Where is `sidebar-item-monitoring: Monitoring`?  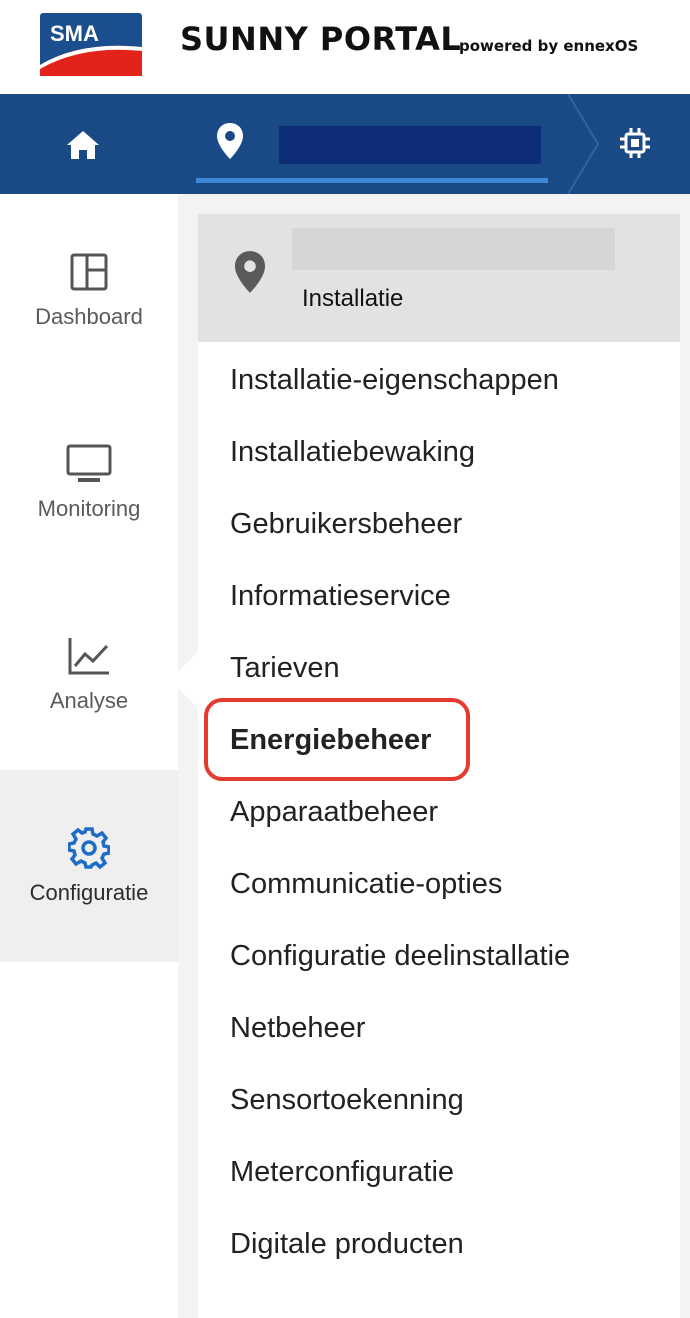 sidebar-item-monitoring: Monitoring is located at coordinates (89, 482).